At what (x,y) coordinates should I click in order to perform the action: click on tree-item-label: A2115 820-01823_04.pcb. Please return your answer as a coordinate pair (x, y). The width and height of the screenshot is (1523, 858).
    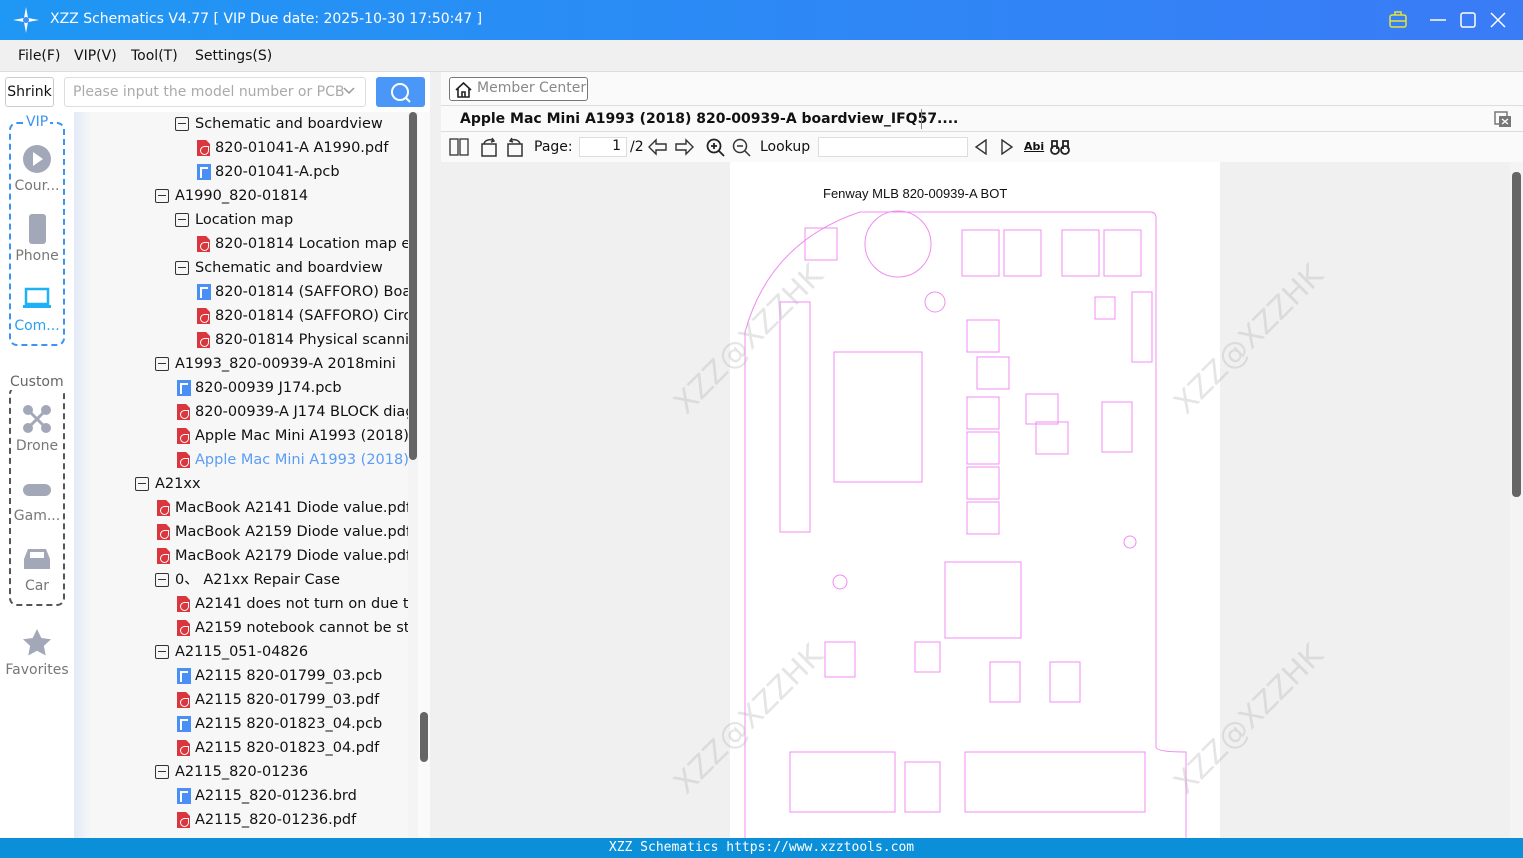
    Looking at the image, I should click on (289, 724).